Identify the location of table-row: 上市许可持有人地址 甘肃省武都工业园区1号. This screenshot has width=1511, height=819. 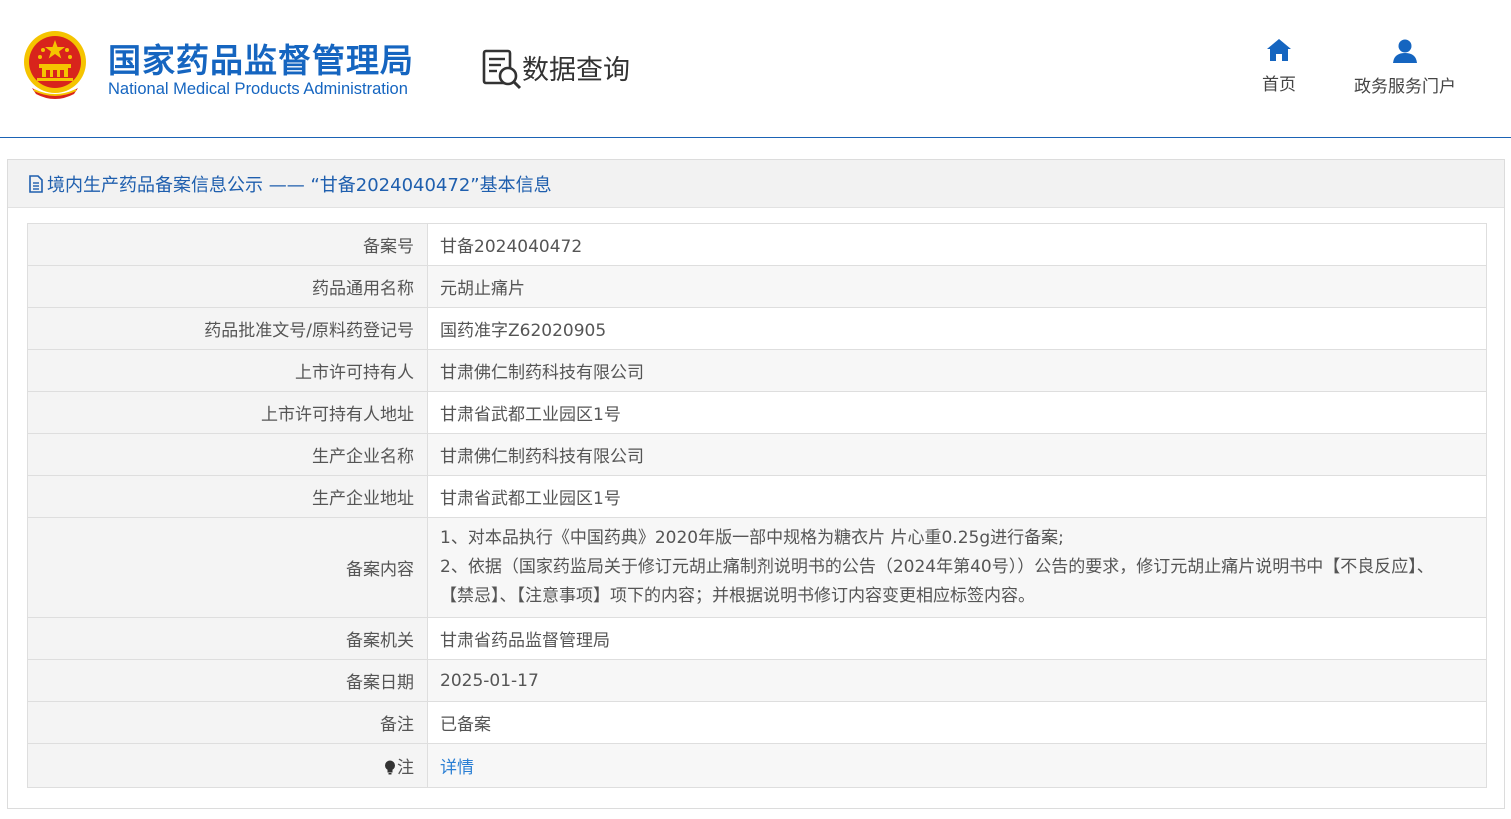
(757, 412).